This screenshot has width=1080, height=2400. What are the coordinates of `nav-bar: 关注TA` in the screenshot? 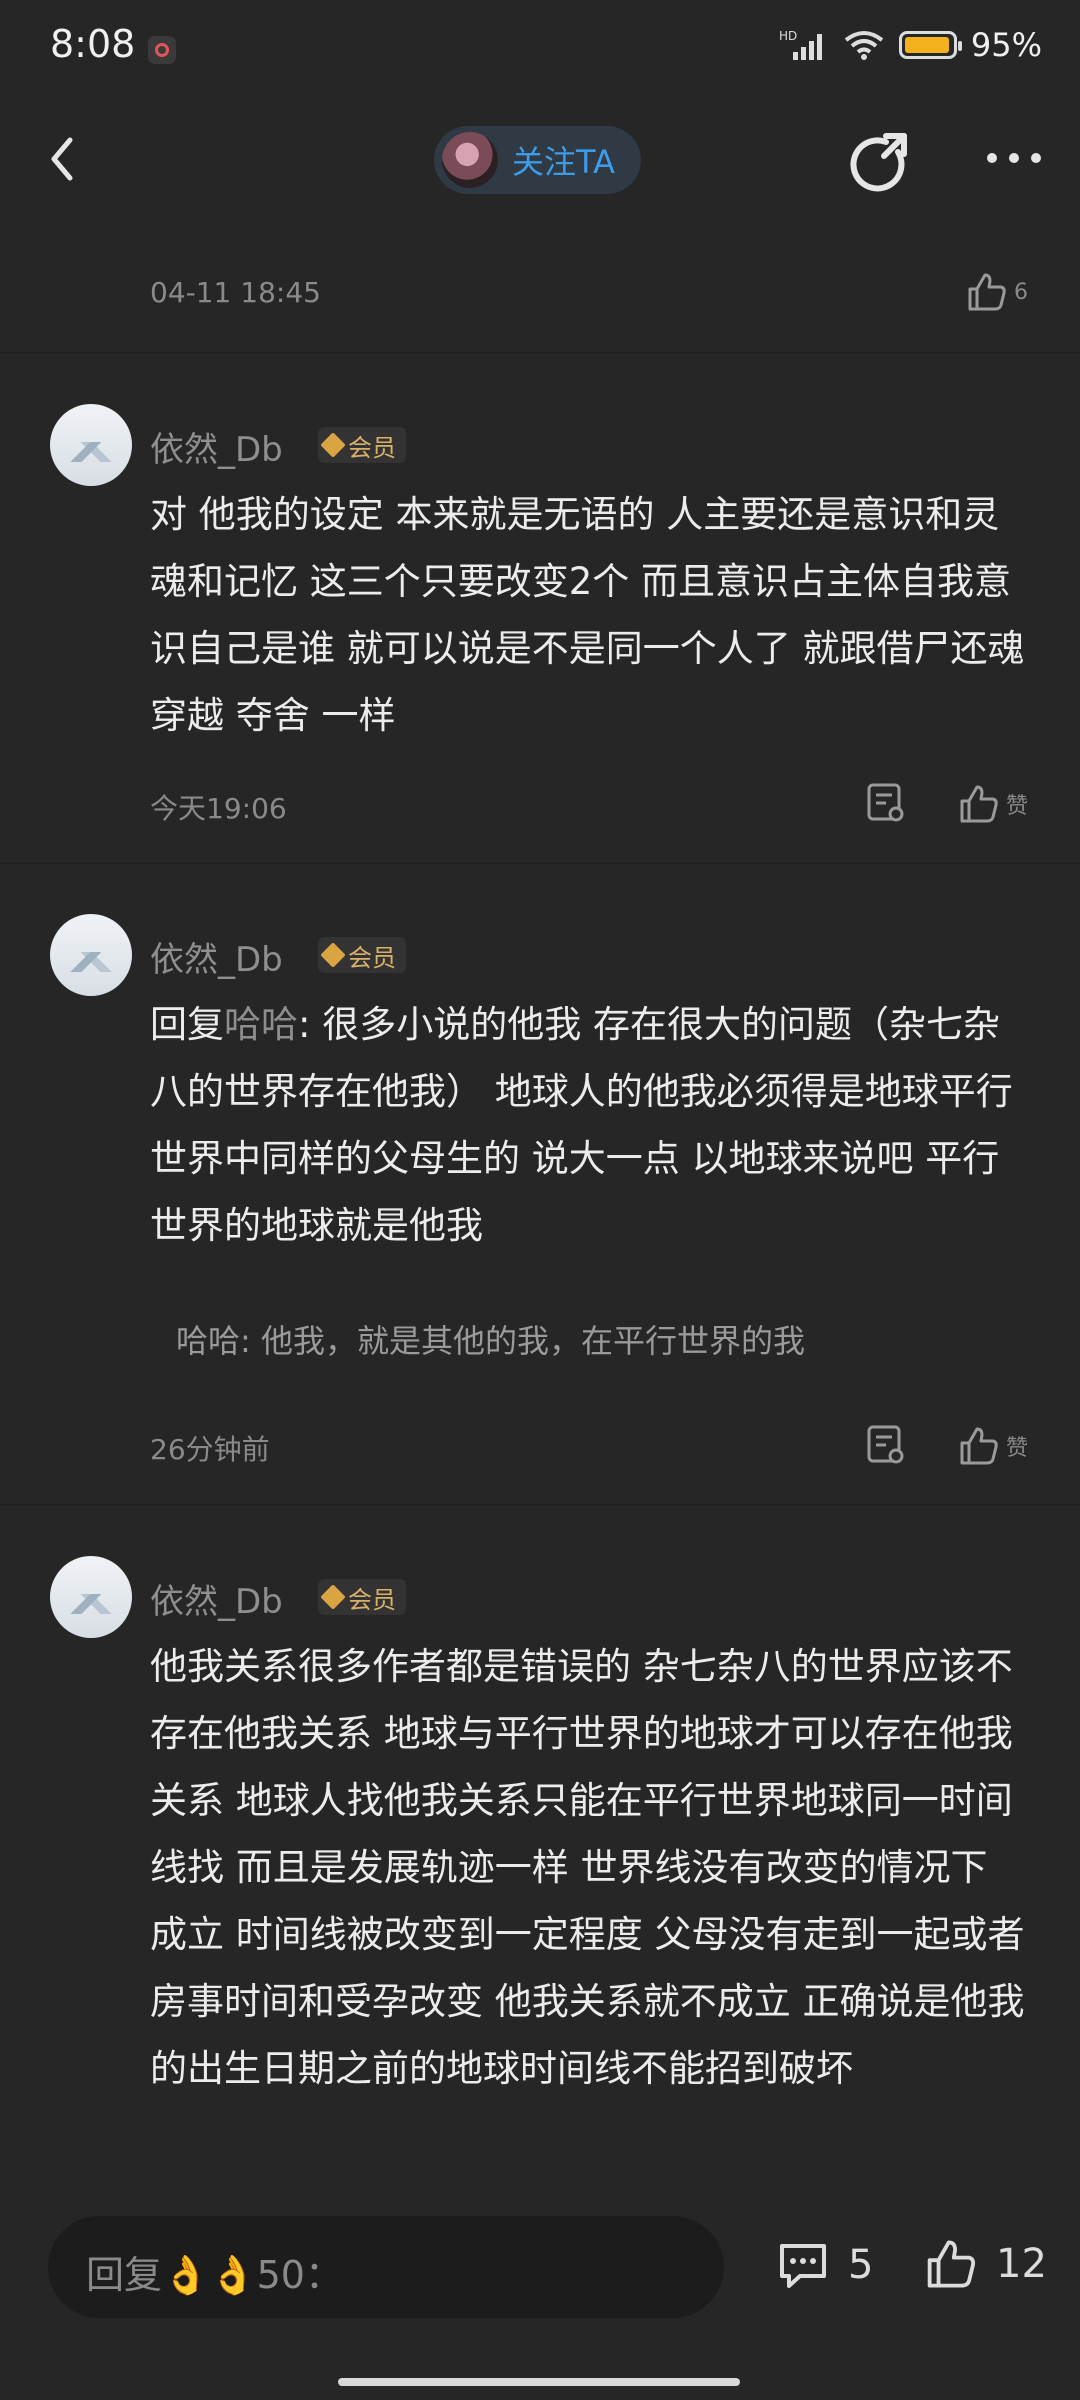 It's located at (540, 160).